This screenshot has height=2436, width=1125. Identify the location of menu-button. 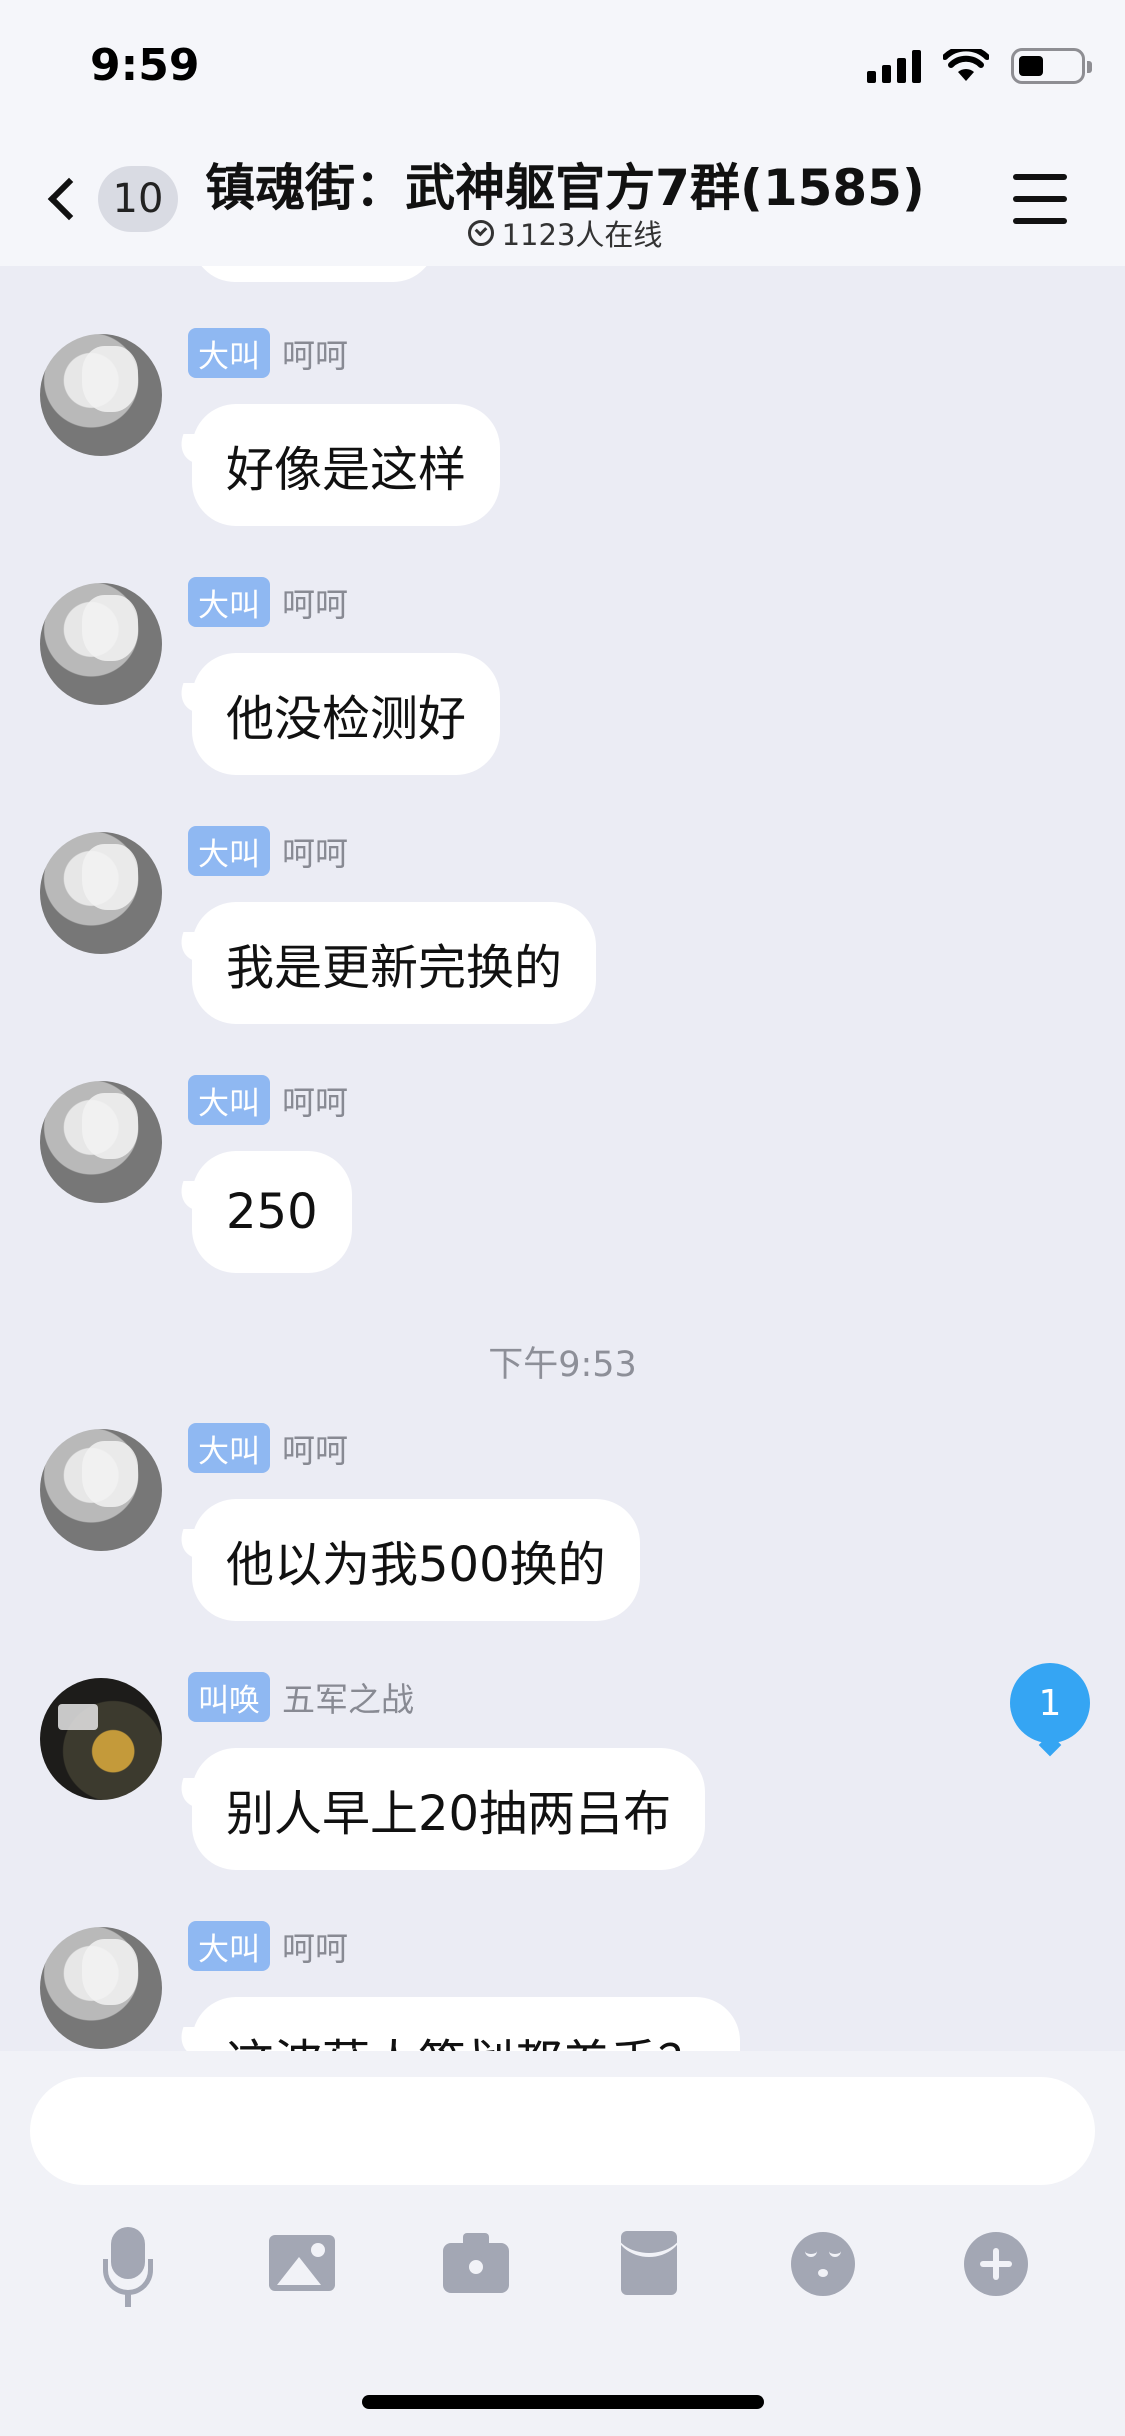
(1040, 199).